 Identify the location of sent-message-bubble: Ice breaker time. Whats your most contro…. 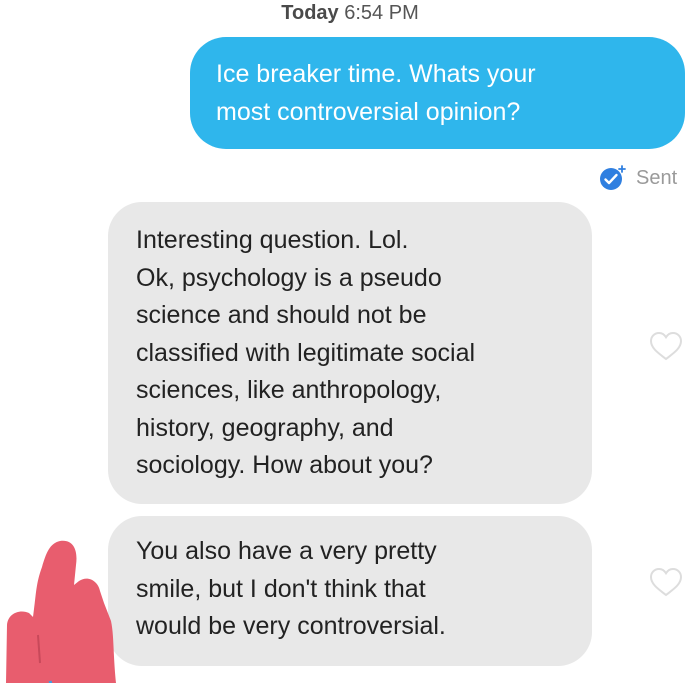
(437, 93).